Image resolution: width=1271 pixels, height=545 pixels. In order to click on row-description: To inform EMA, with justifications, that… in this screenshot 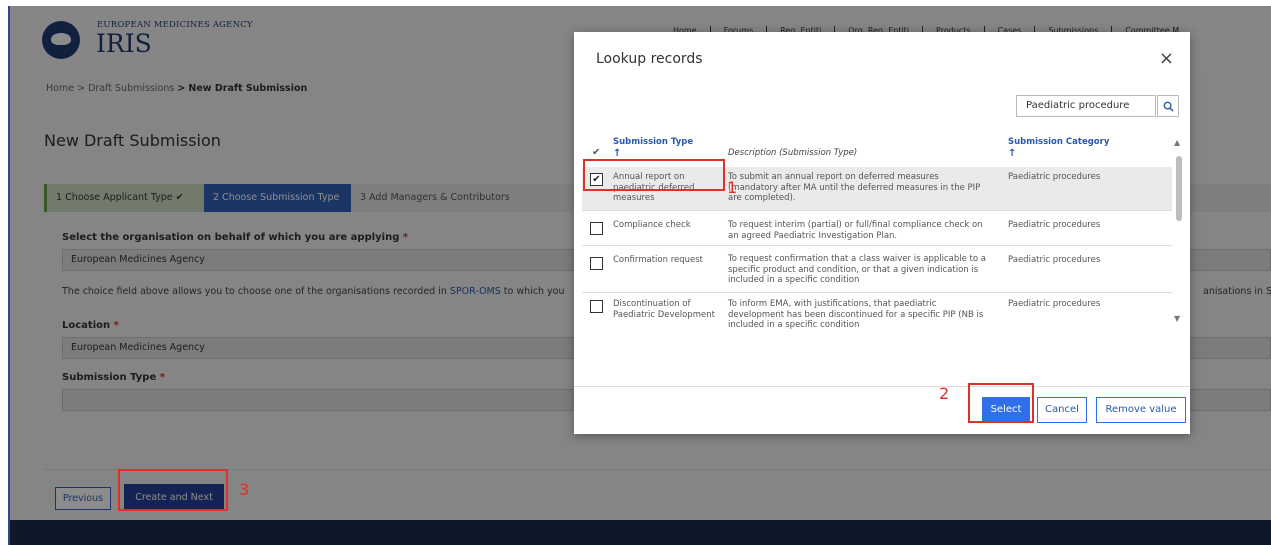, I will do `click(856, 314)`.